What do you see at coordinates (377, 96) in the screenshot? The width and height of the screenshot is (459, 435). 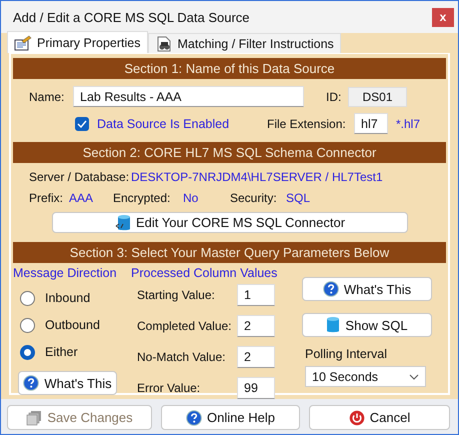 I see `id-field: DS01` at bounding box center [377, 96].